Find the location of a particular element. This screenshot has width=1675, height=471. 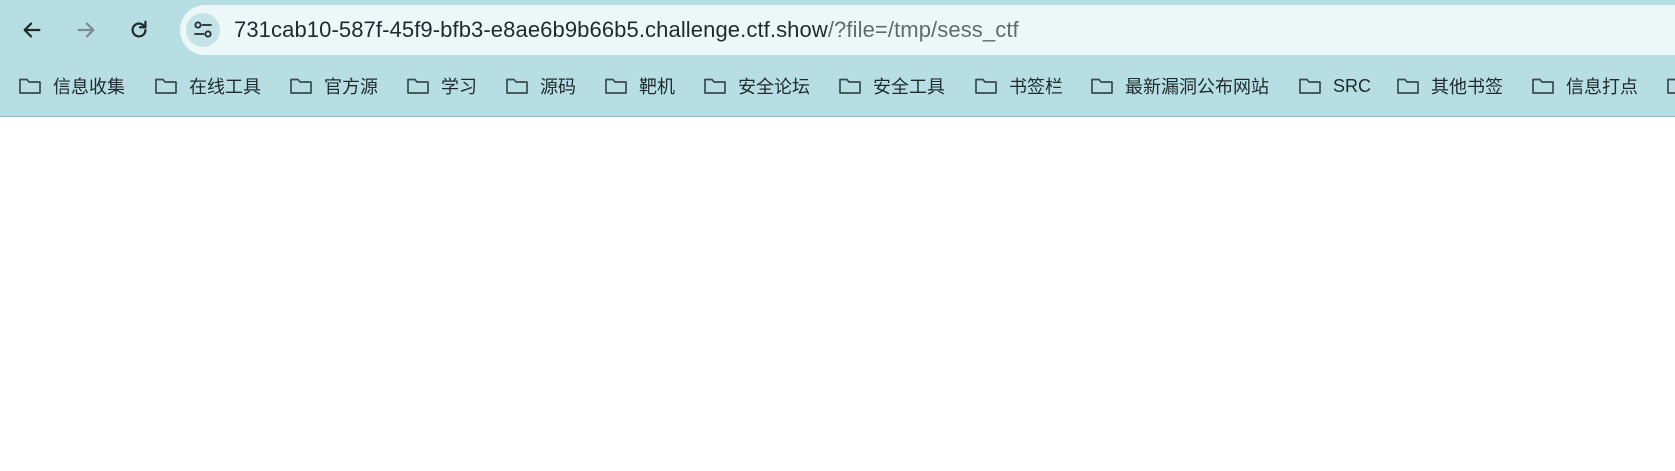

reload-icon is located at coordinates (139, 29).